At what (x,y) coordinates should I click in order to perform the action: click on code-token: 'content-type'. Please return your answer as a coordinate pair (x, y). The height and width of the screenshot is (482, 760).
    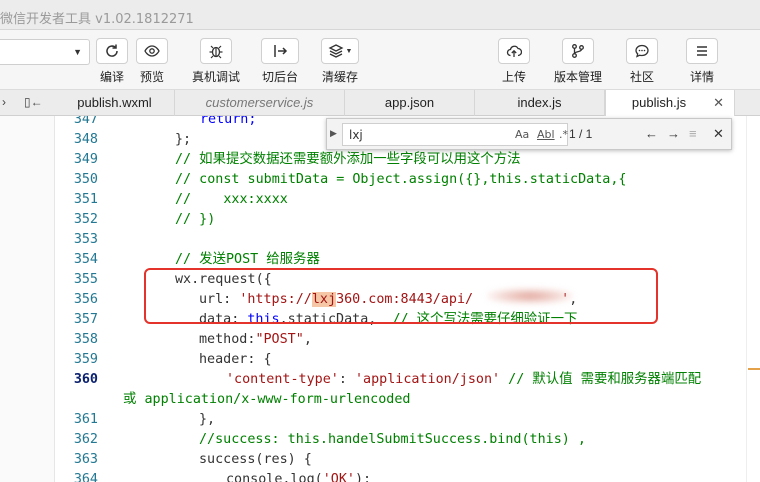
    Looking at the image, I should click on (282, 379).